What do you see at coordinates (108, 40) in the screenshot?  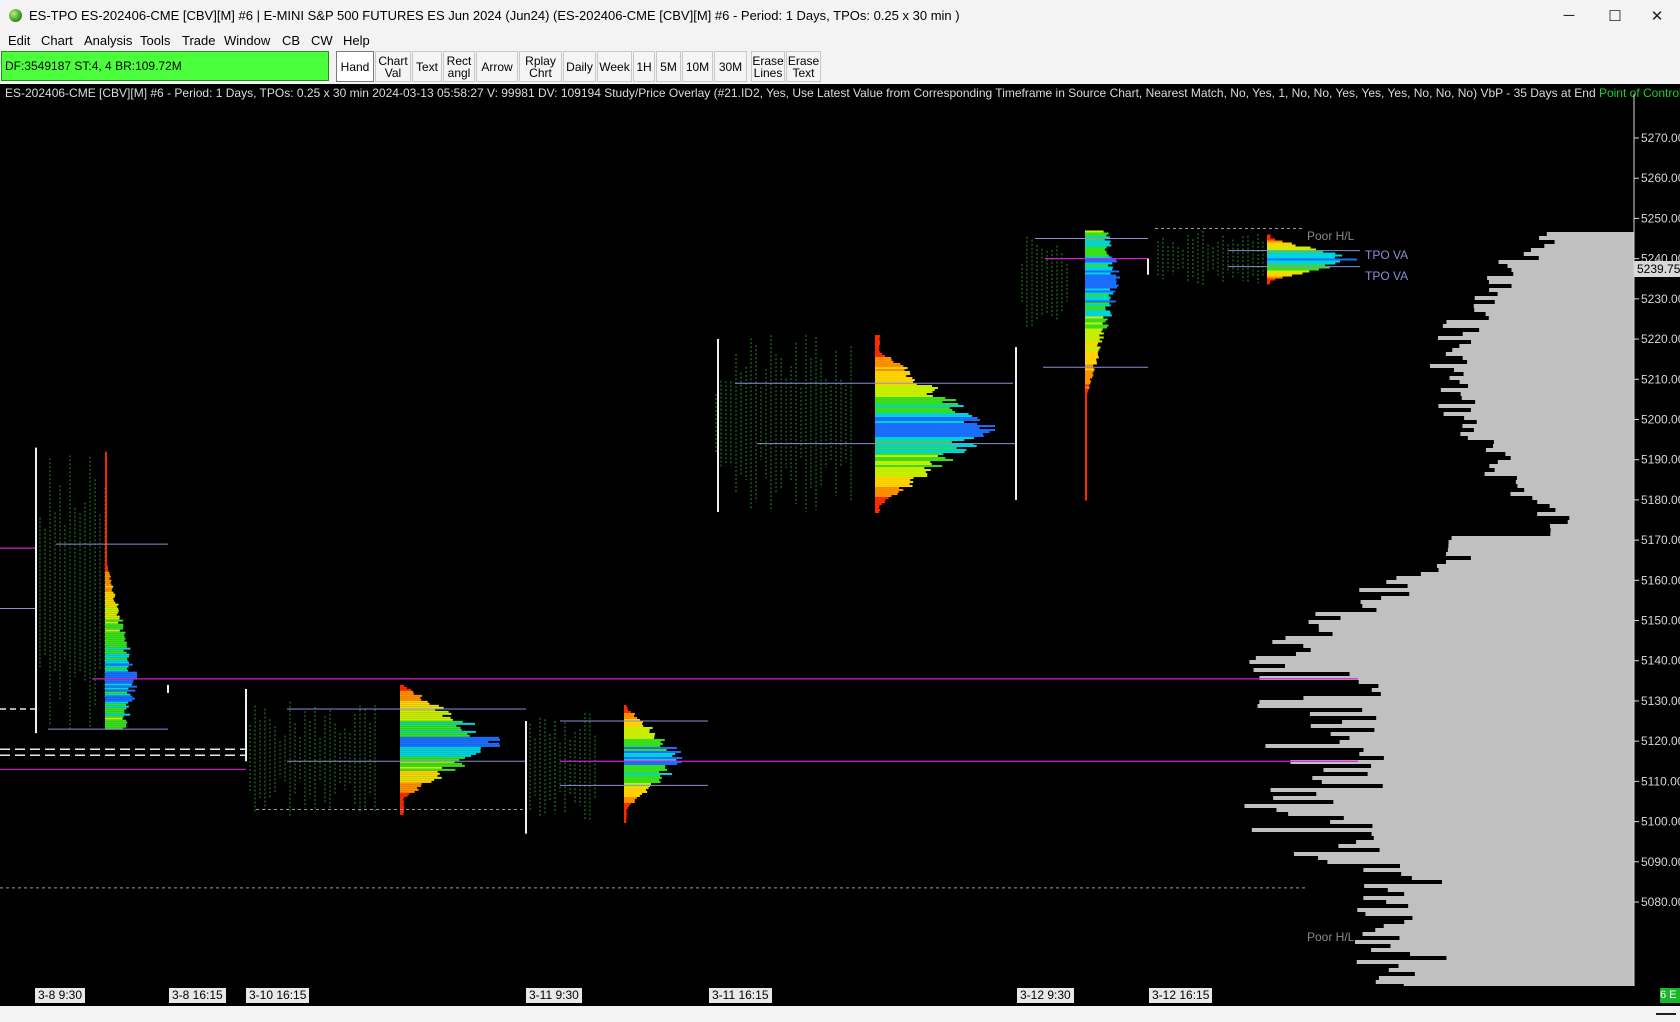 I see `menu-analysis: Analysis` at bounding box center [108, 40].